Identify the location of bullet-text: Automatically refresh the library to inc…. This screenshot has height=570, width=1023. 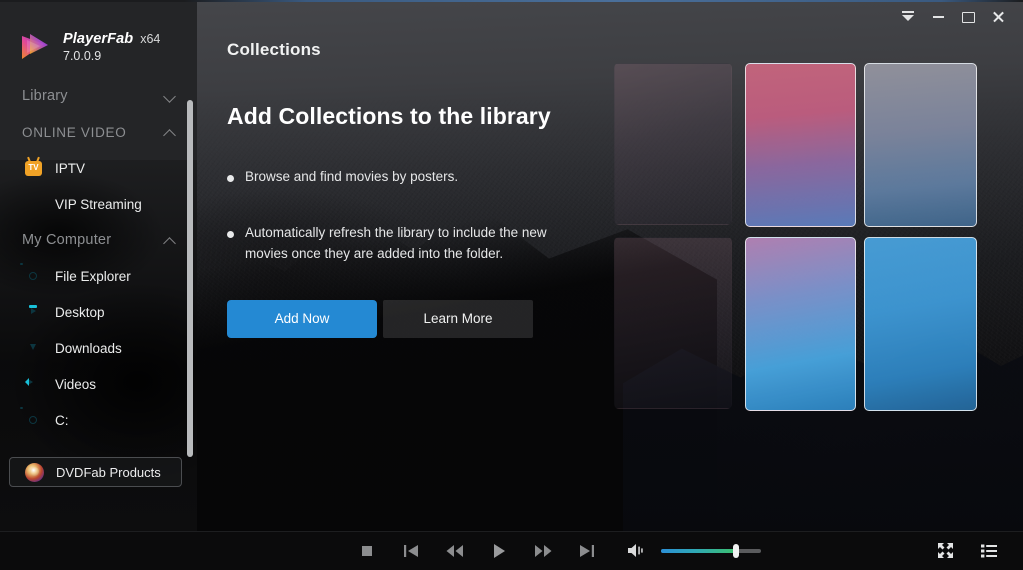
(396, 242).